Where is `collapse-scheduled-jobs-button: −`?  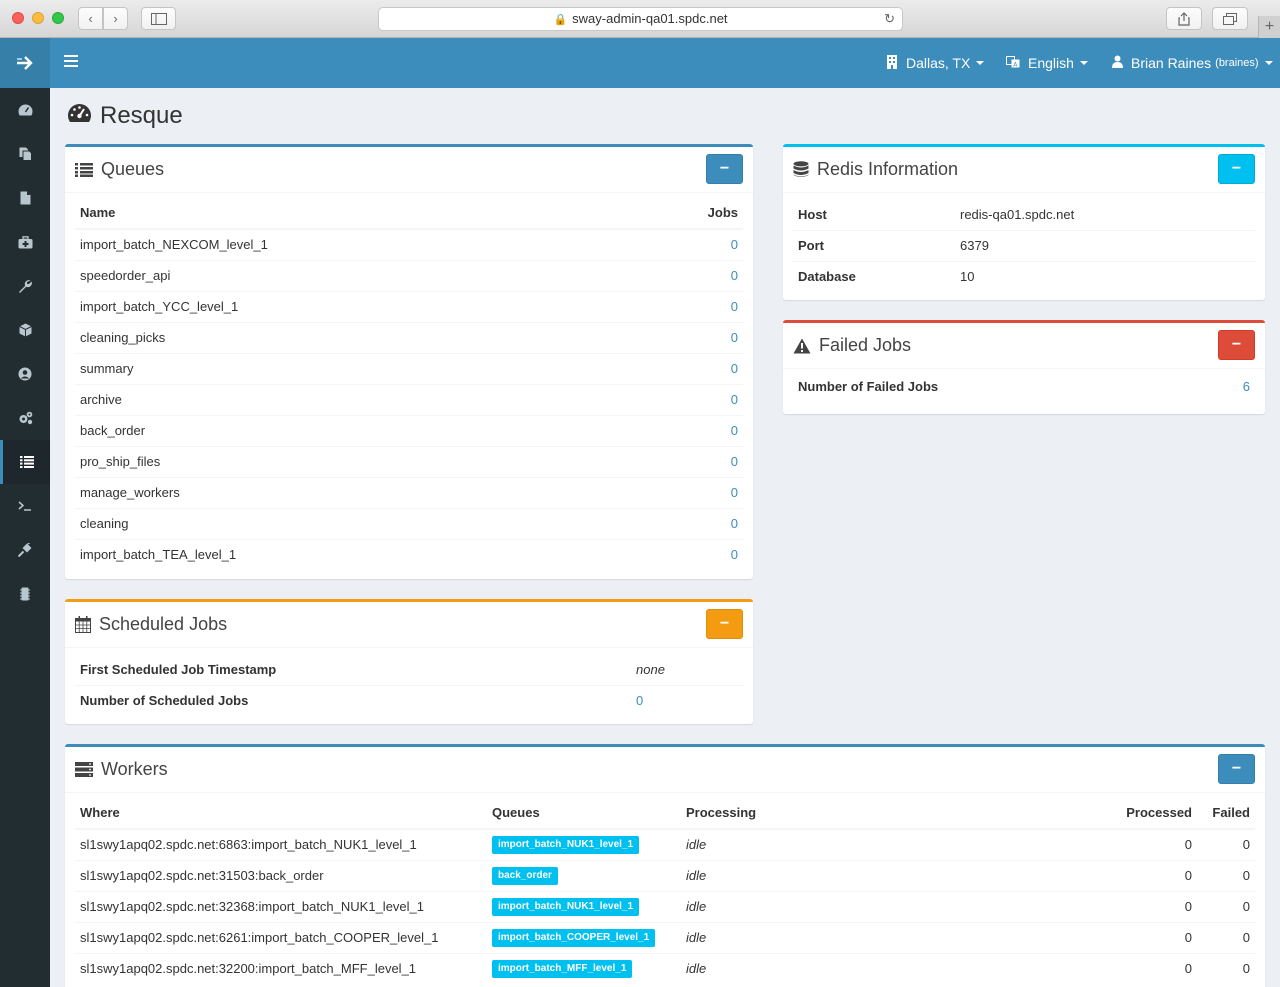 collapse-scheduled-jobs-button: − is located at coordinates (724, 624).